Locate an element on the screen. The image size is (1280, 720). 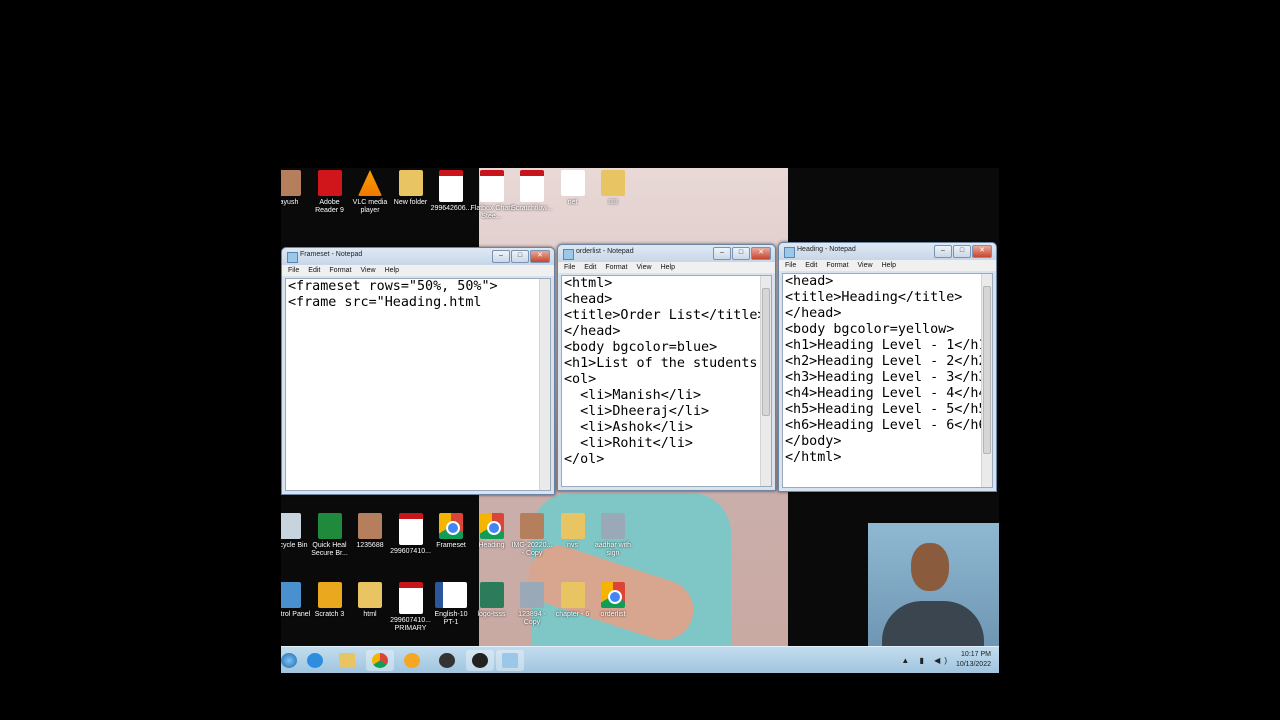
desktop-icon: IIIII is located at coordinates (613, 188).